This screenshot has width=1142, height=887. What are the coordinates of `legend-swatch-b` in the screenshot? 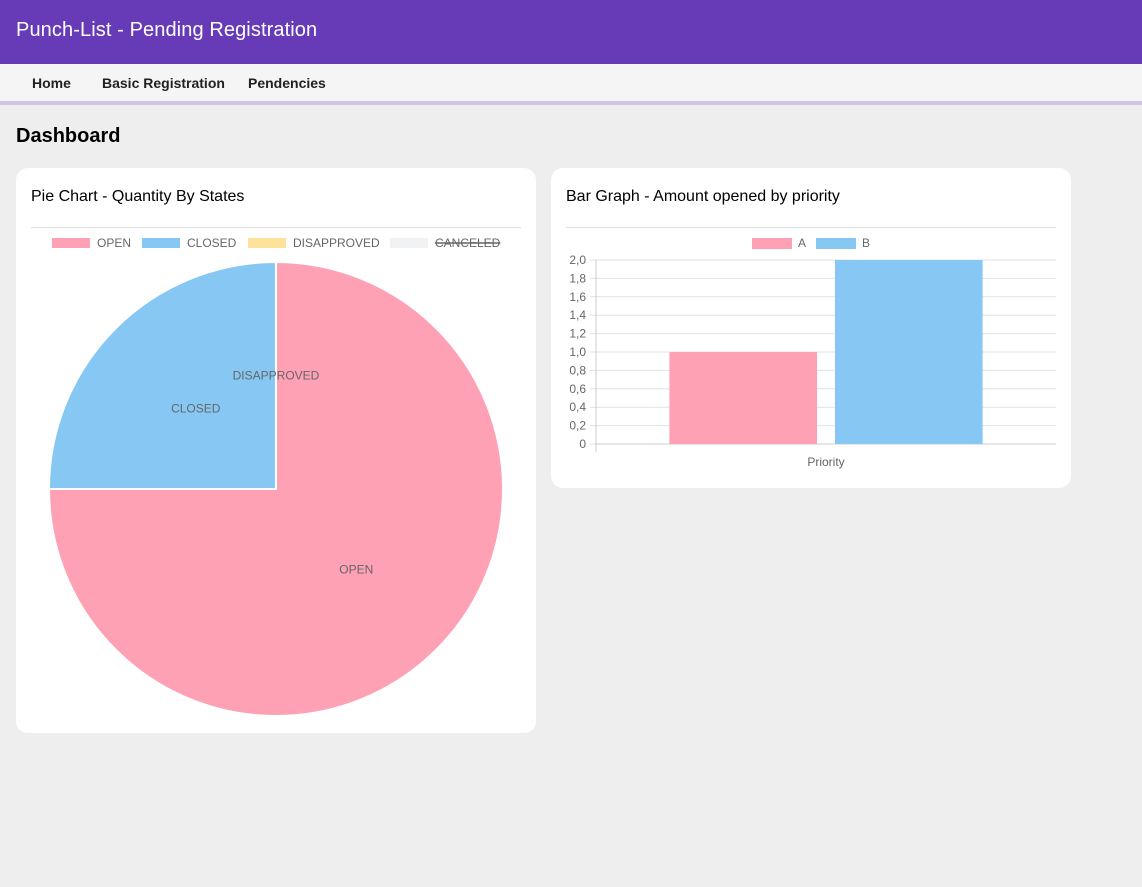 It's located at (836, 243).